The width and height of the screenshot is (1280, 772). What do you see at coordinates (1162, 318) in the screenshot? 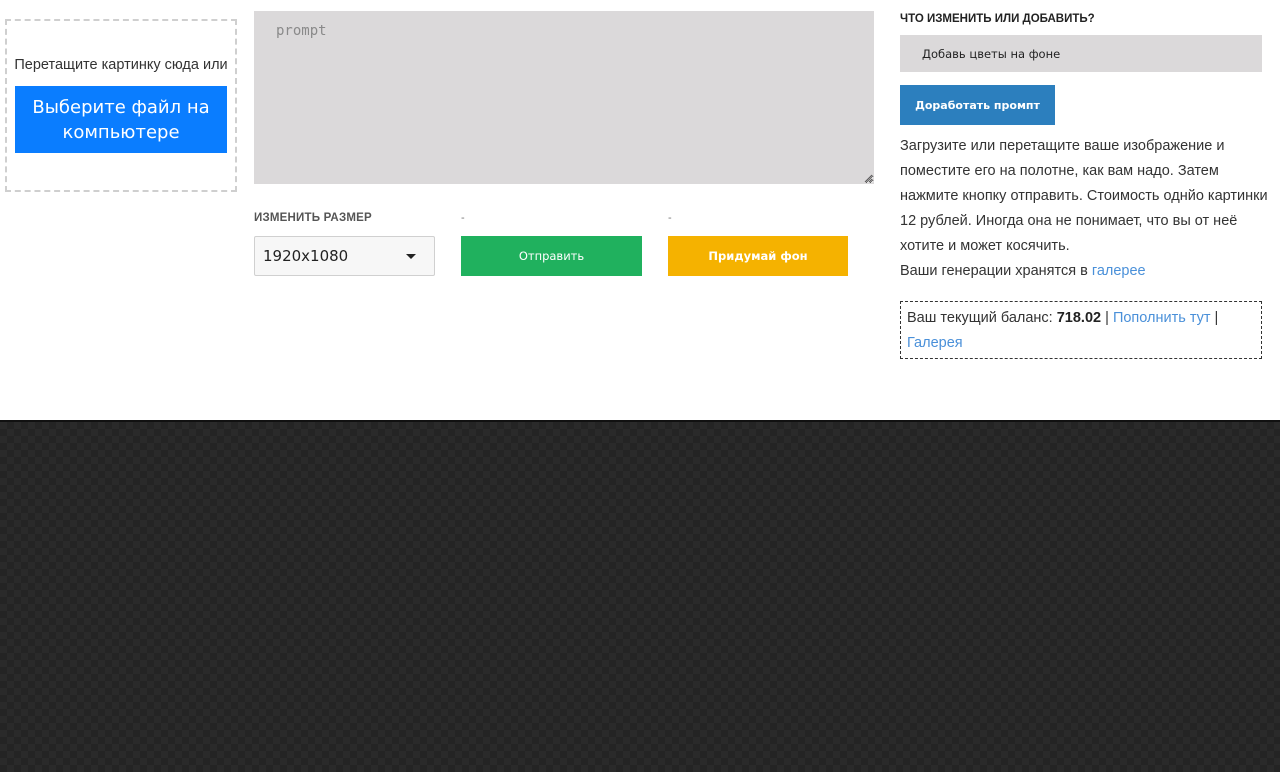
I see `topup-link: Пополнить тут` at bounding box center [1162, 318].